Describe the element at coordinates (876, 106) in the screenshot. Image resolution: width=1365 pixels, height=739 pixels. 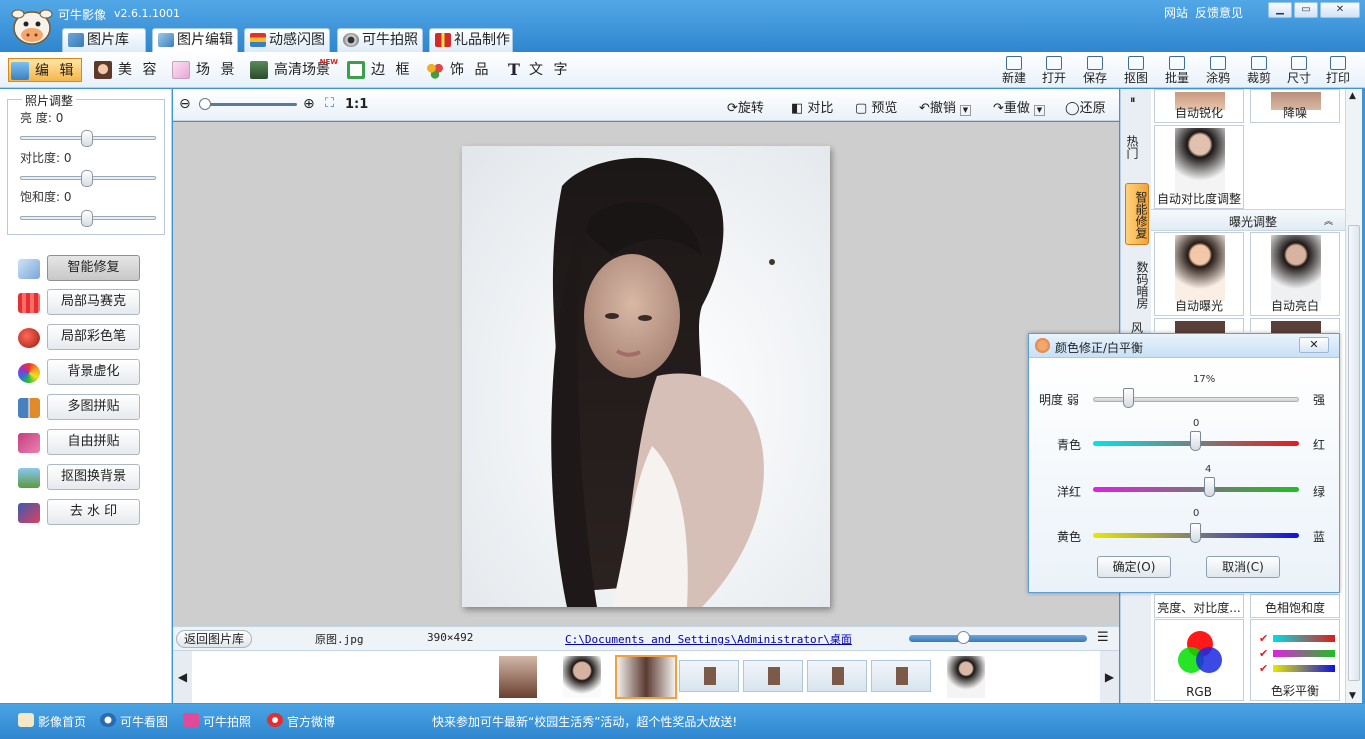
I see `preview-button: ▢ 预览` at that location.